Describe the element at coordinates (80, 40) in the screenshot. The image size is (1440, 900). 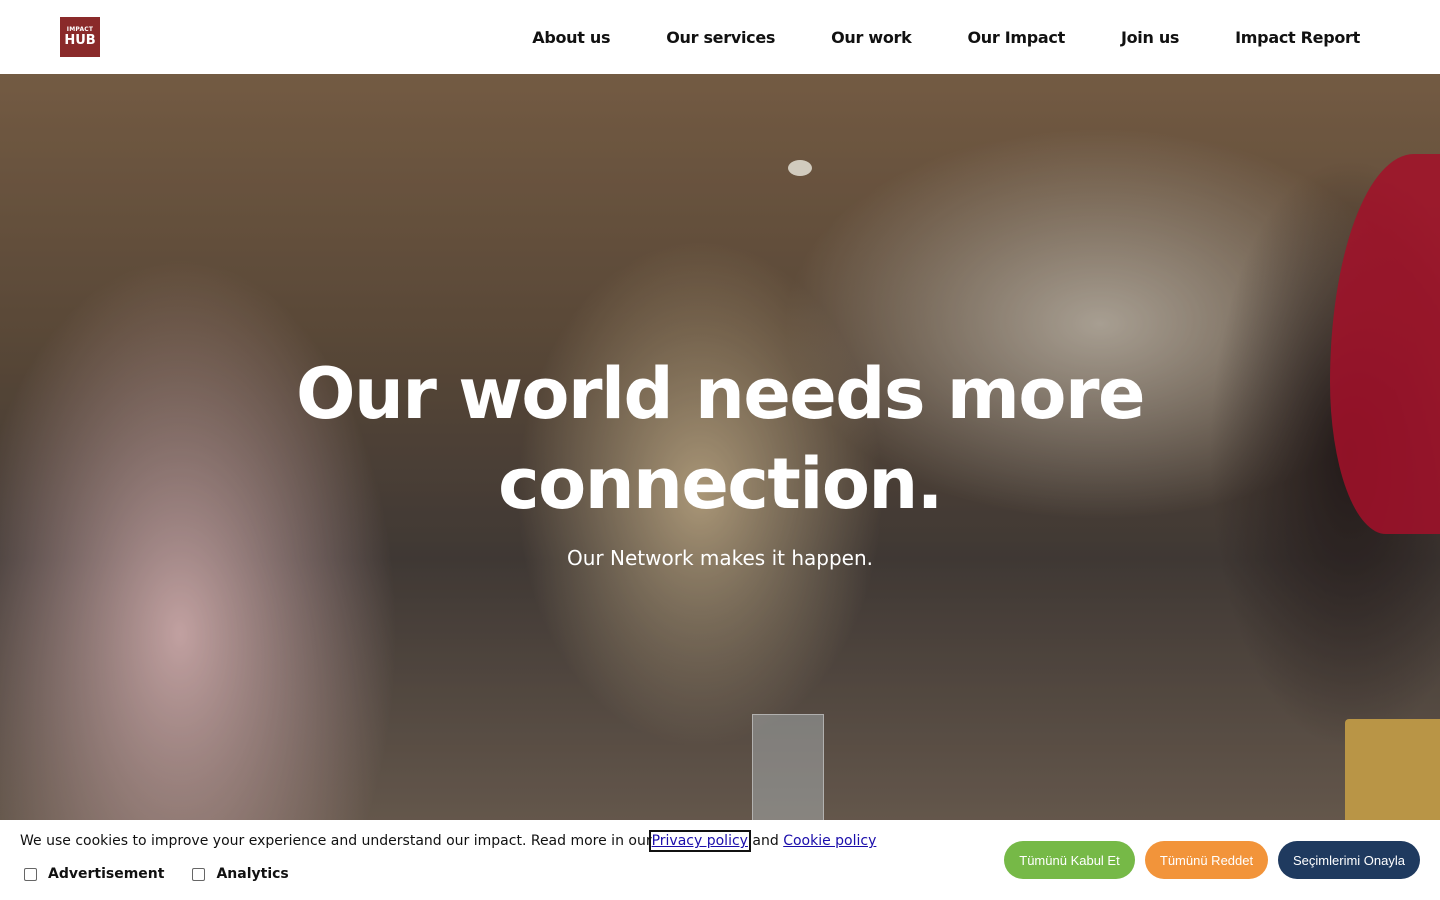
I see `logo-line-2: HUB` at that location.